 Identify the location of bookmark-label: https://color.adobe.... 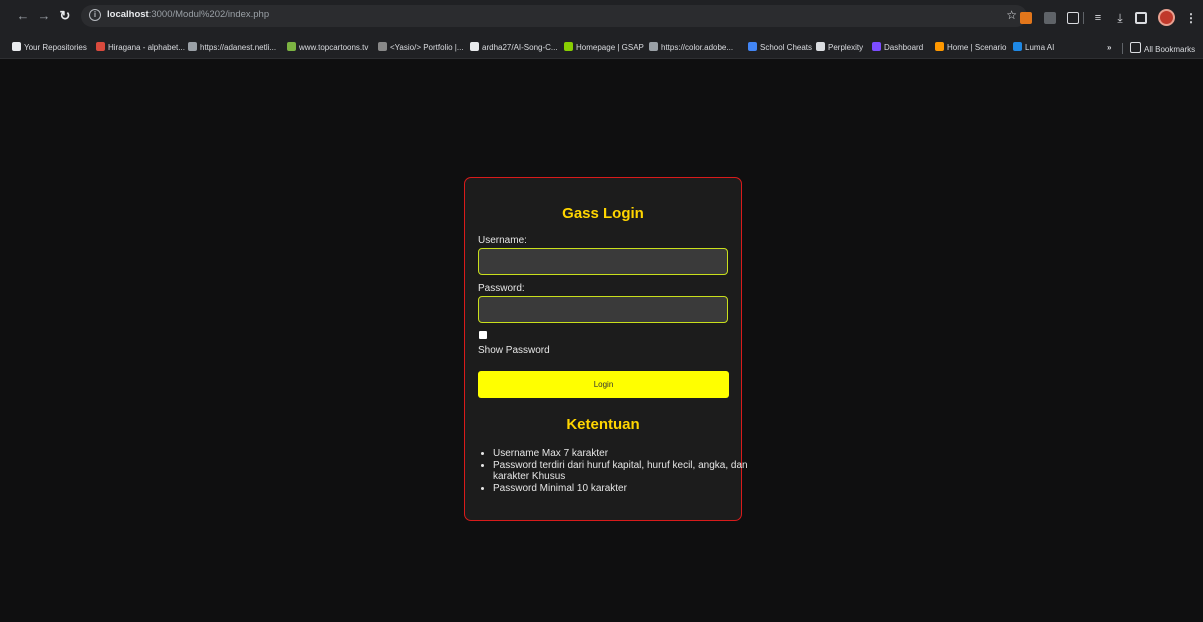
(697, 47).